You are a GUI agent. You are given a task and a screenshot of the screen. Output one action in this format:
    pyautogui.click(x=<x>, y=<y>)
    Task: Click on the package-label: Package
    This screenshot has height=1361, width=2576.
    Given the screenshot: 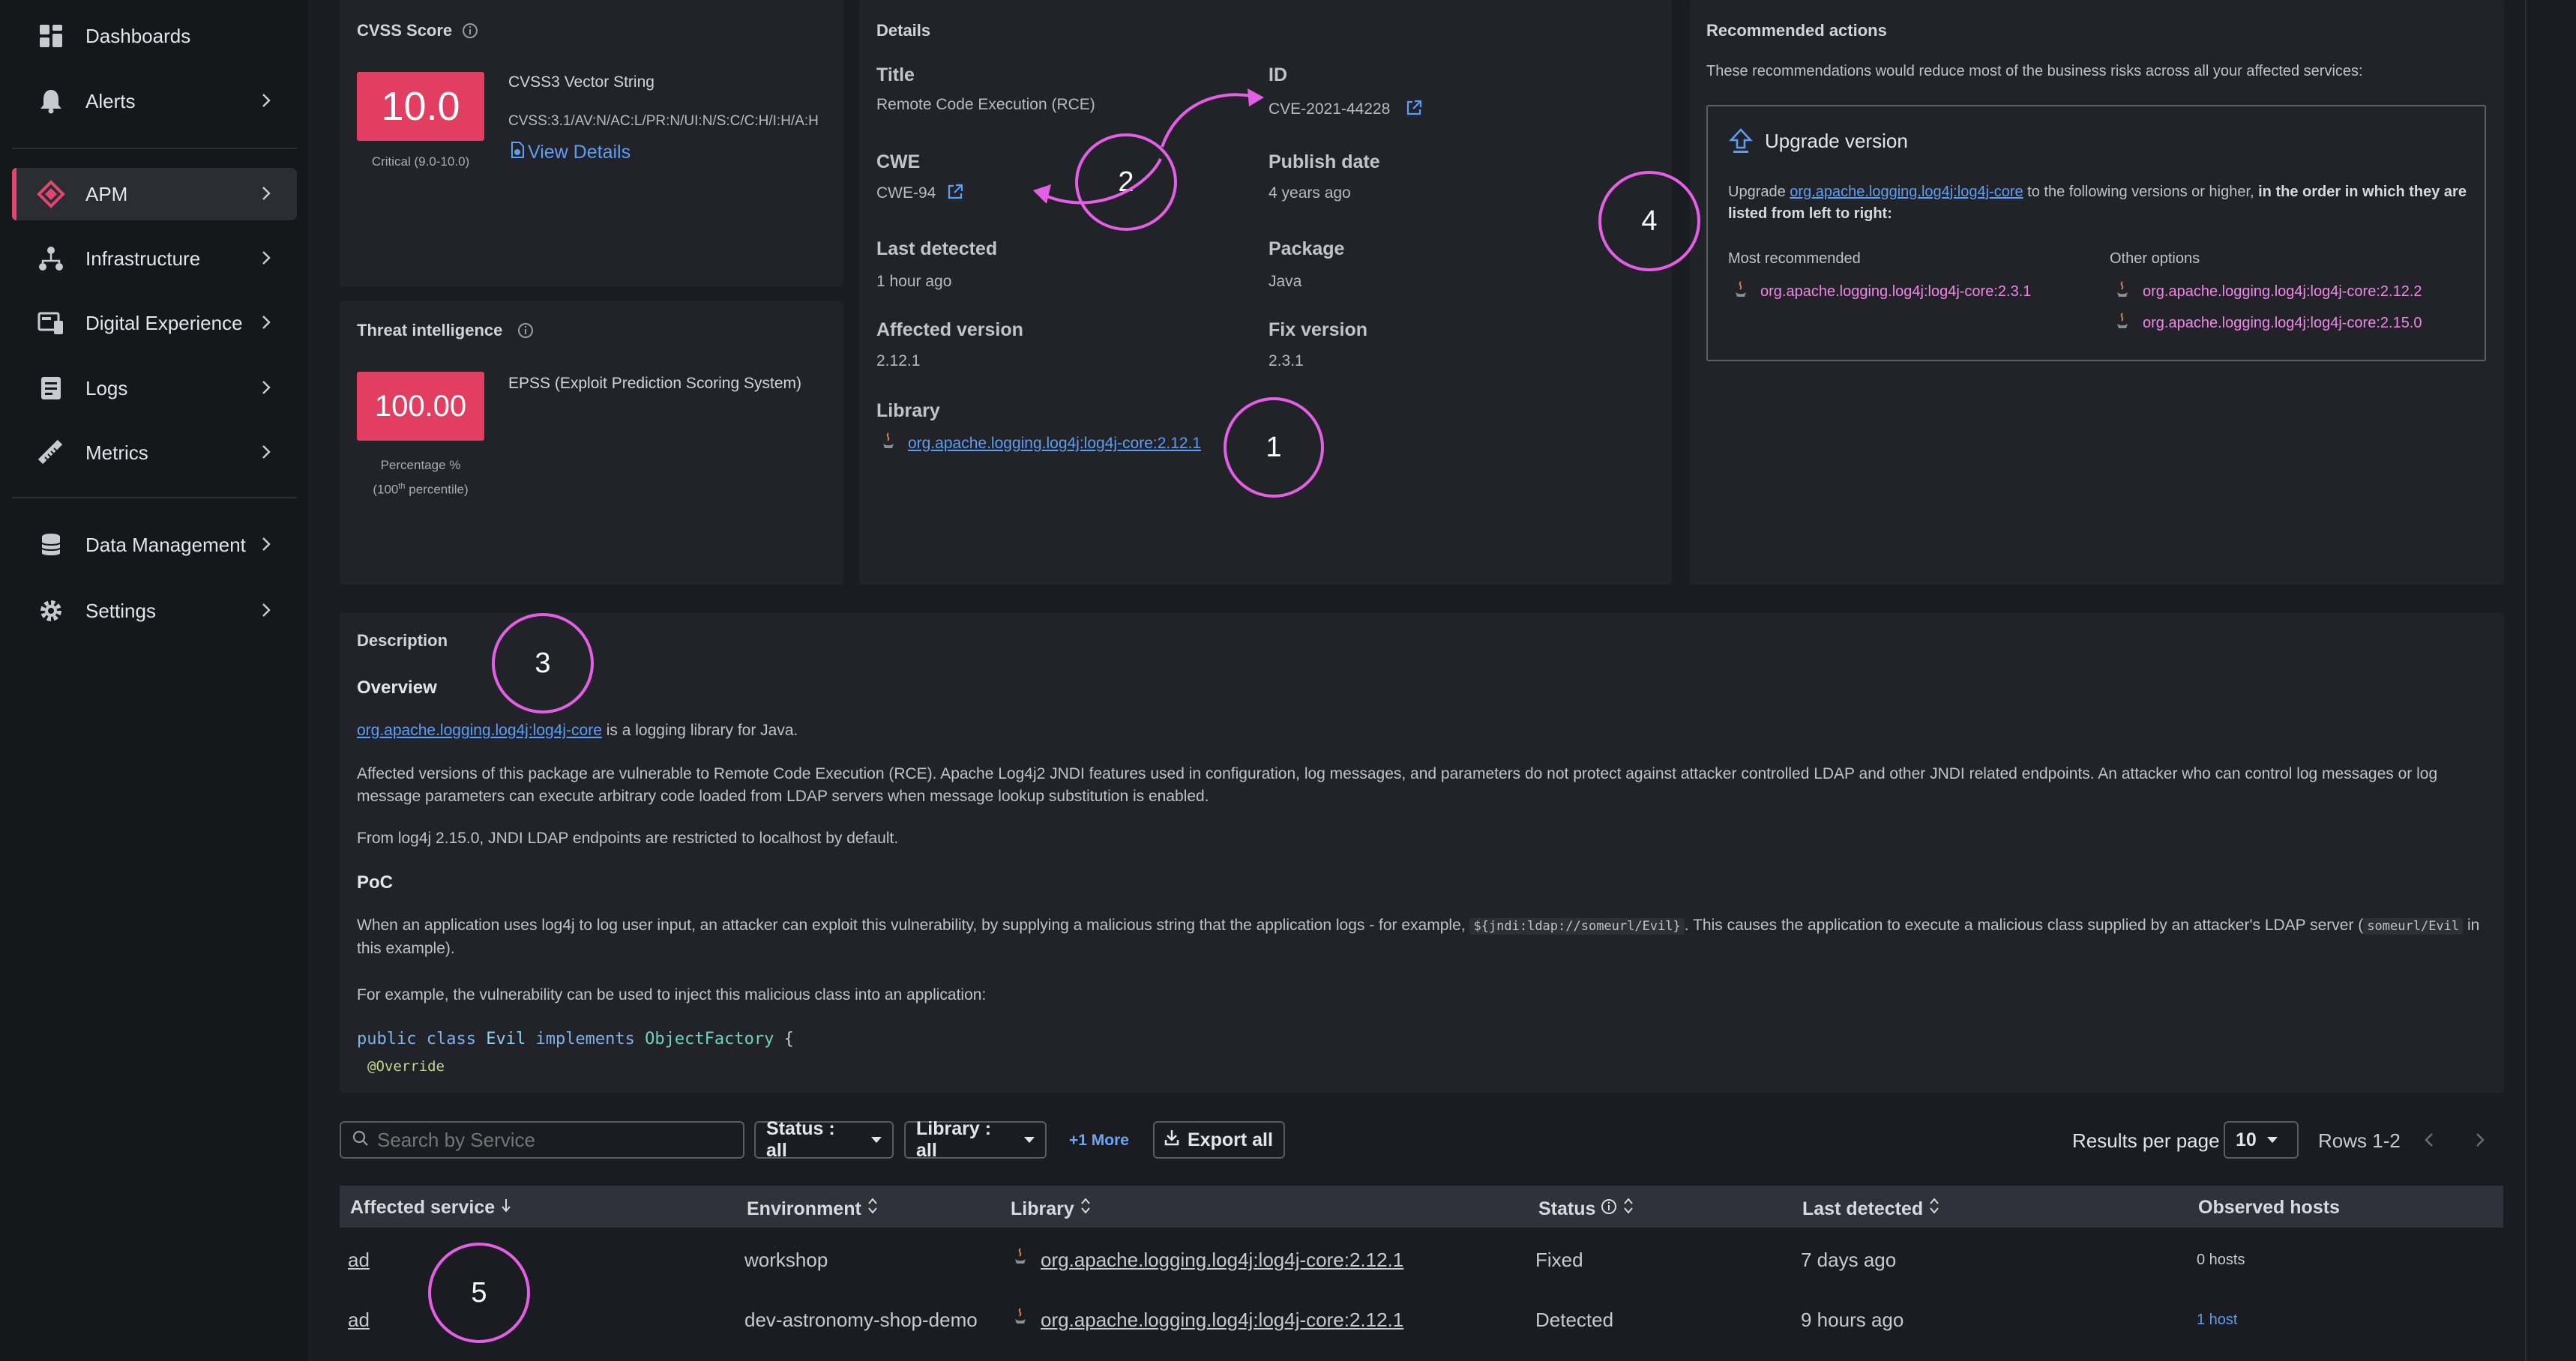 What is the action you would take?
    pyautogui.click(x=1307, y=249)
    